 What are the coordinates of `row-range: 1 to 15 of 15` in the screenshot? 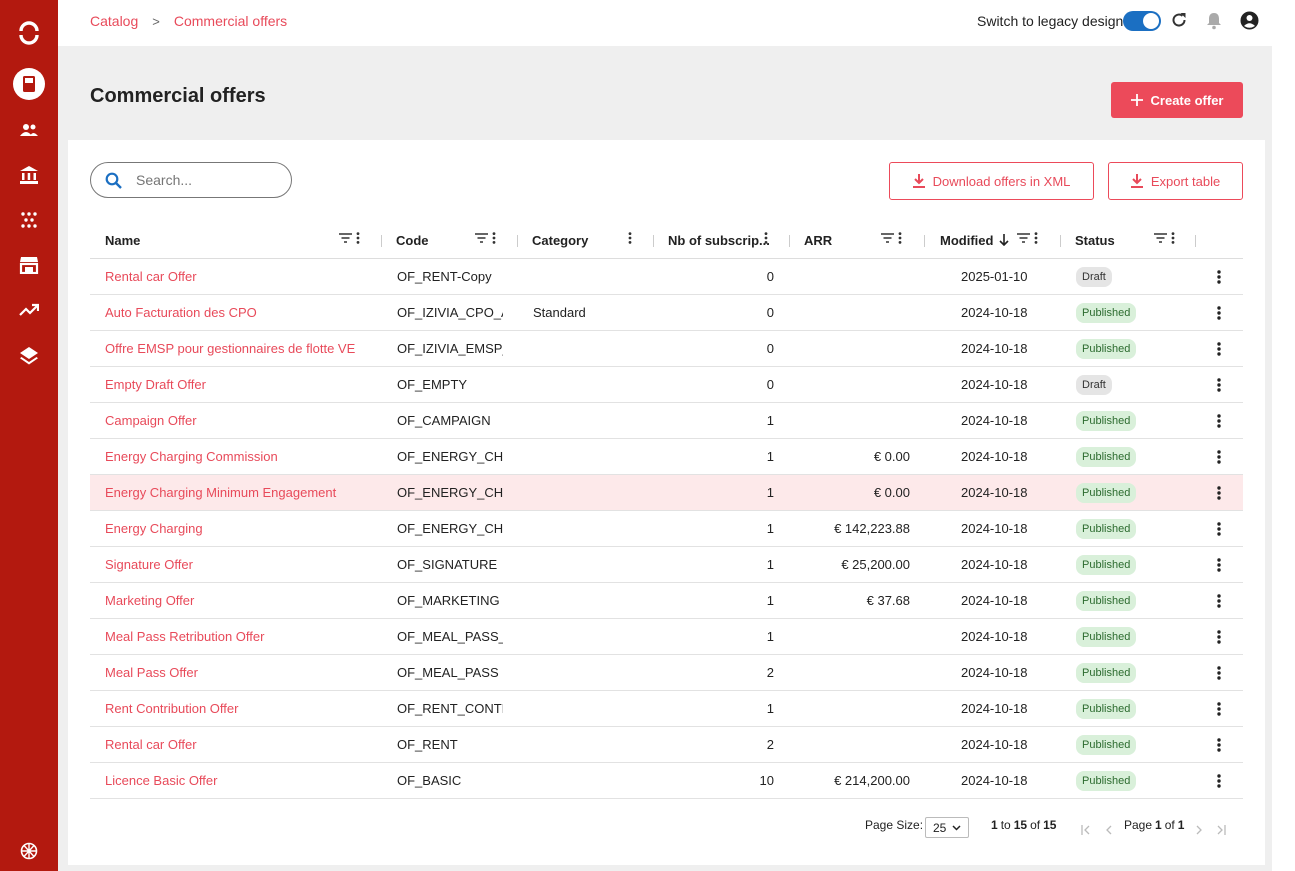 It's located at (1023, 825).